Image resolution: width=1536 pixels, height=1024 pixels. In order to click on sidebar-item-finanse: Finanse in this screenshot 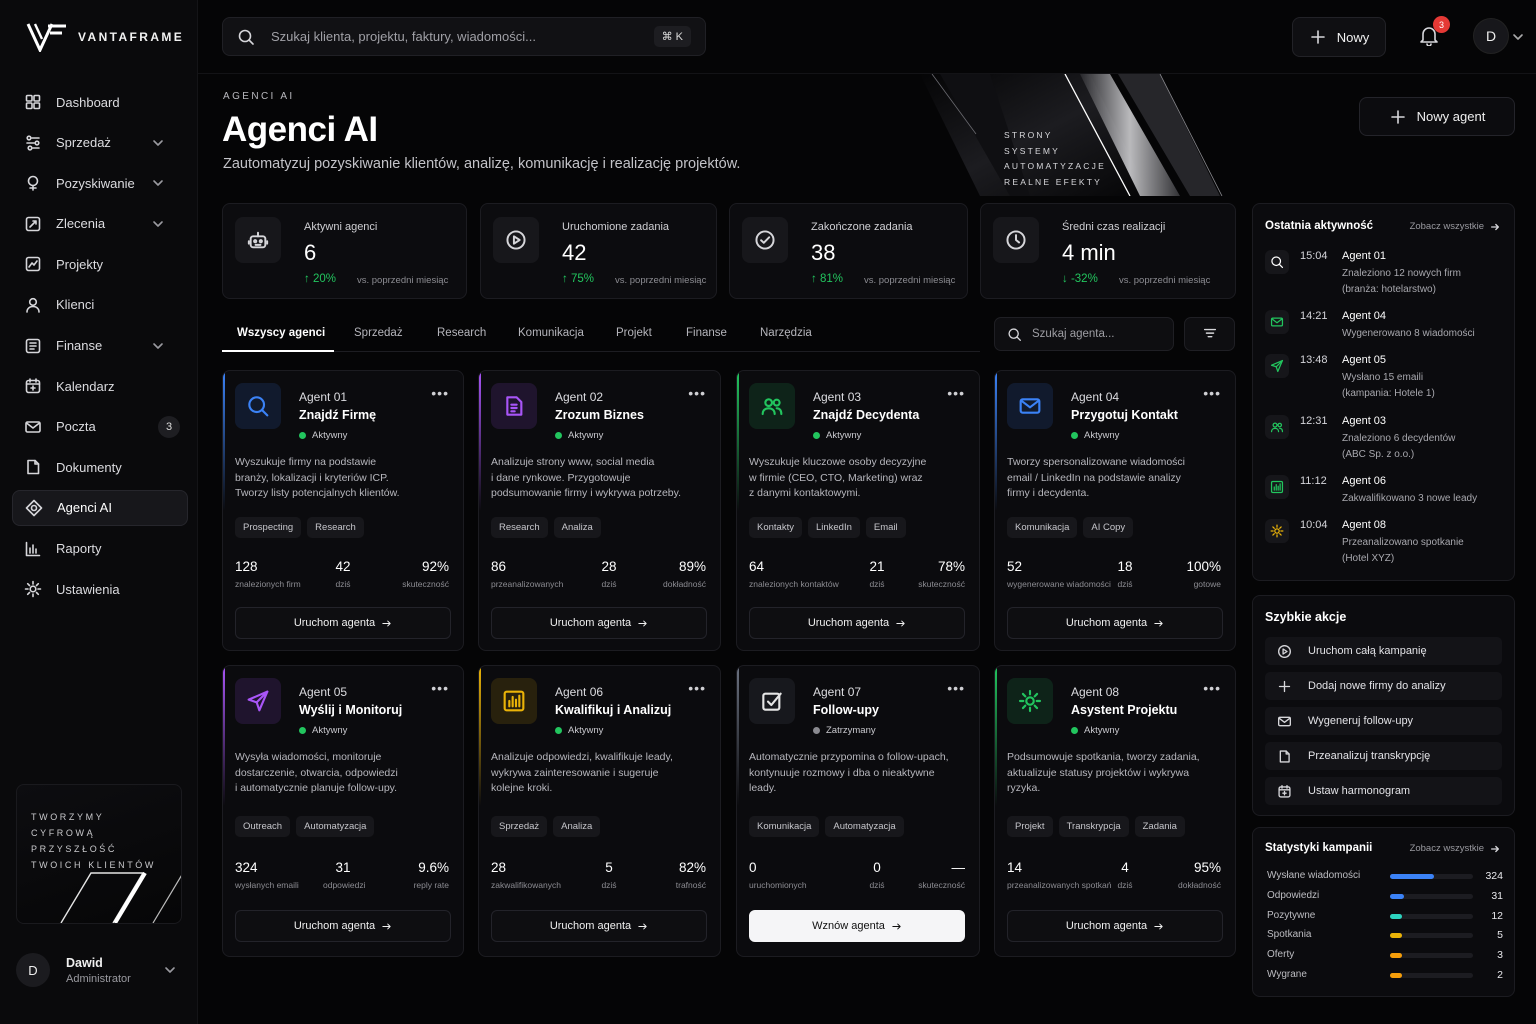, I will do `click(100, 346)`.